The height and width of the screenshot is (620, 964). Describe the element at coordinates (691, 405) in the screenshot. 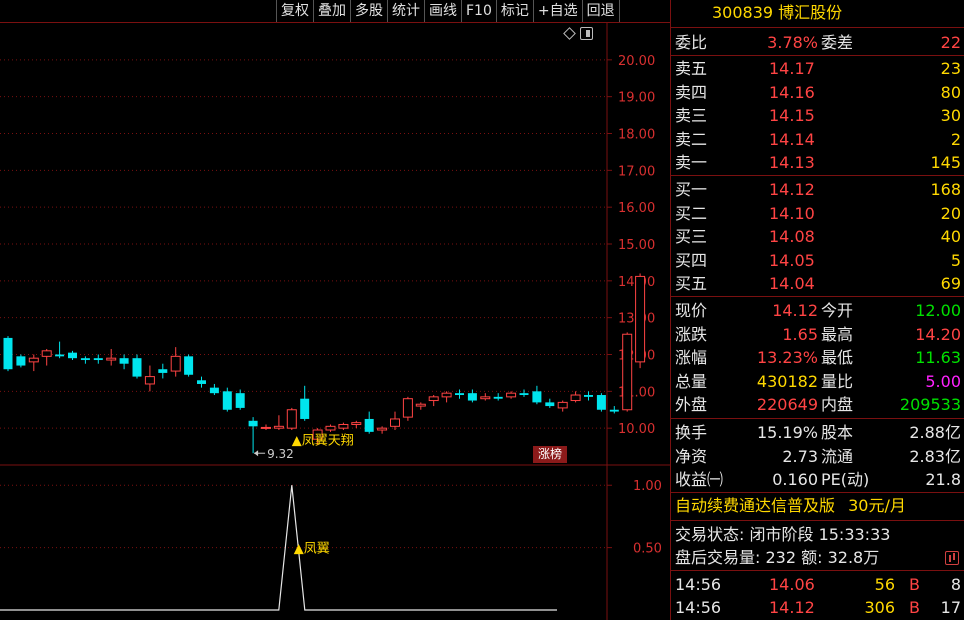

I see `stat-label: 外盘` at that location.